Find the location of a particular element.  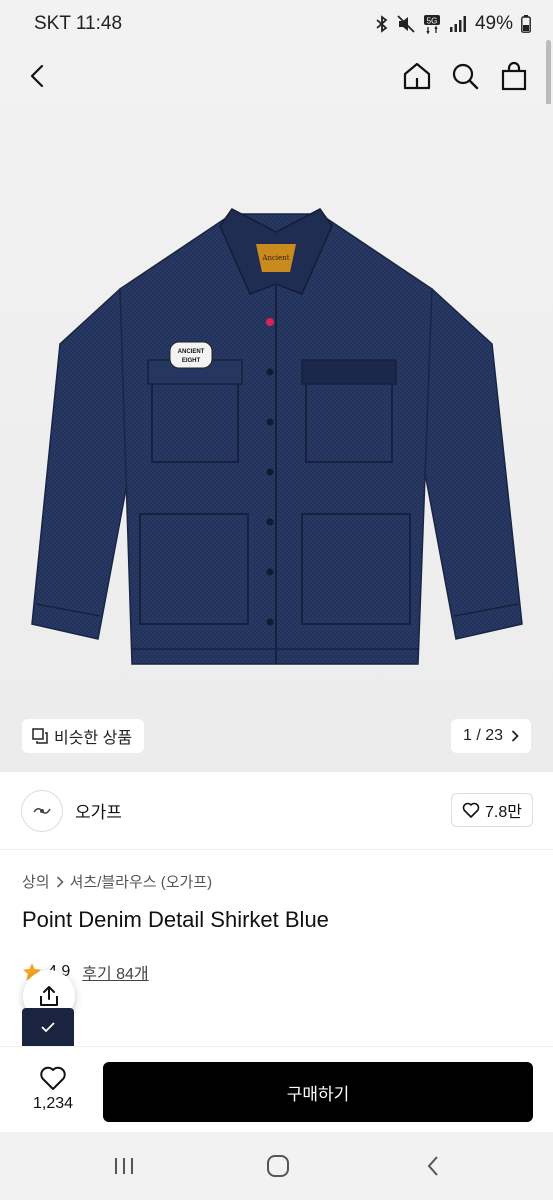

brand-name: 오가프 is located at coordinates (98, 810).